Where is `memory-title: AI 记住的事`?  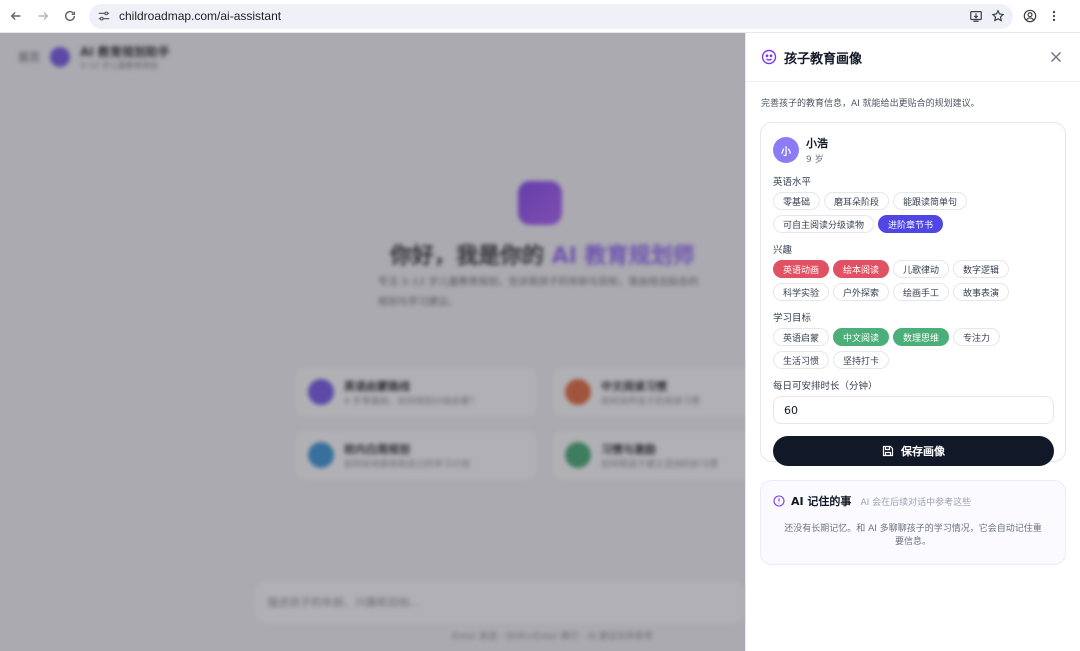
memory-title: AI 记住的事 is located at coordinates (821, 501).